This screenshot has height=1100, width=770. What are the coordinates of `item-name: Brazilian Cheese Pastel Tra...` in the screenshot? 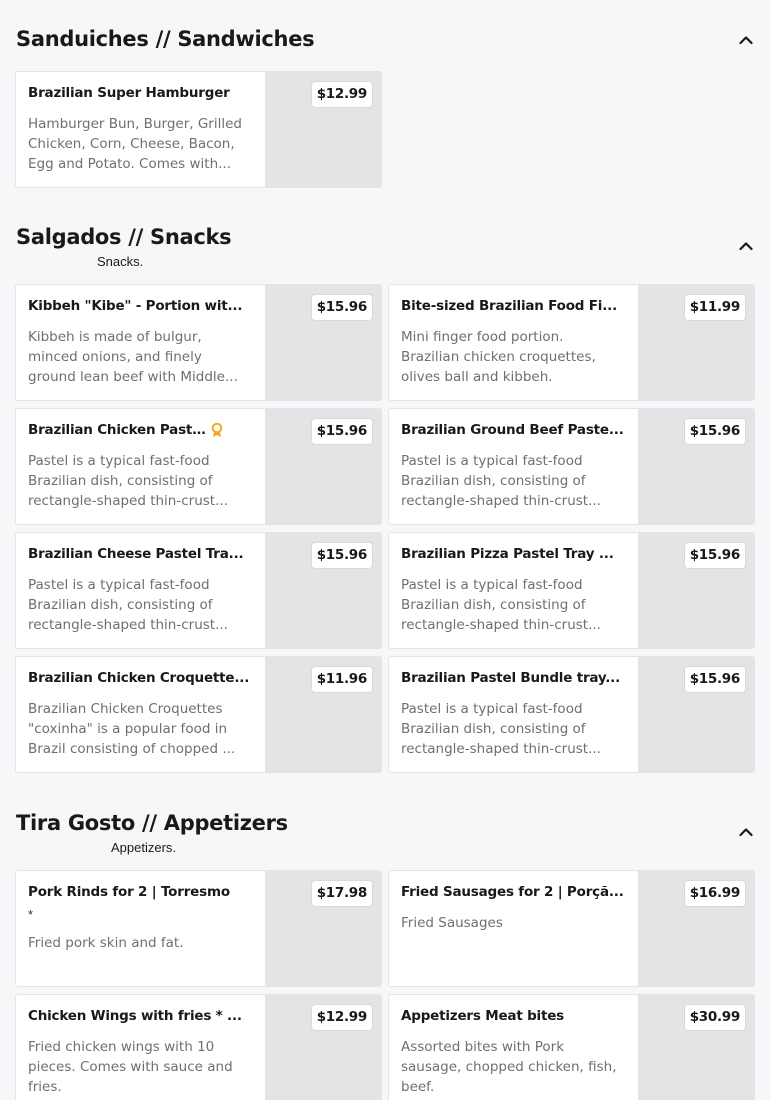 It's located at (136, 554).